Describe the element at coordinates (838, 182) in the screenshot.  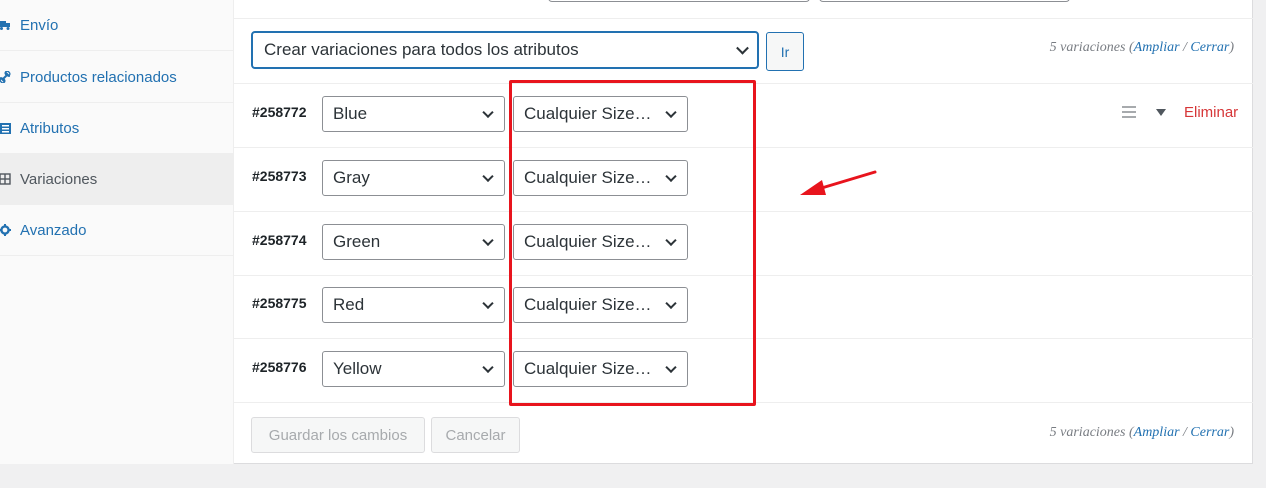
I see `annotation-arrow` at that location.